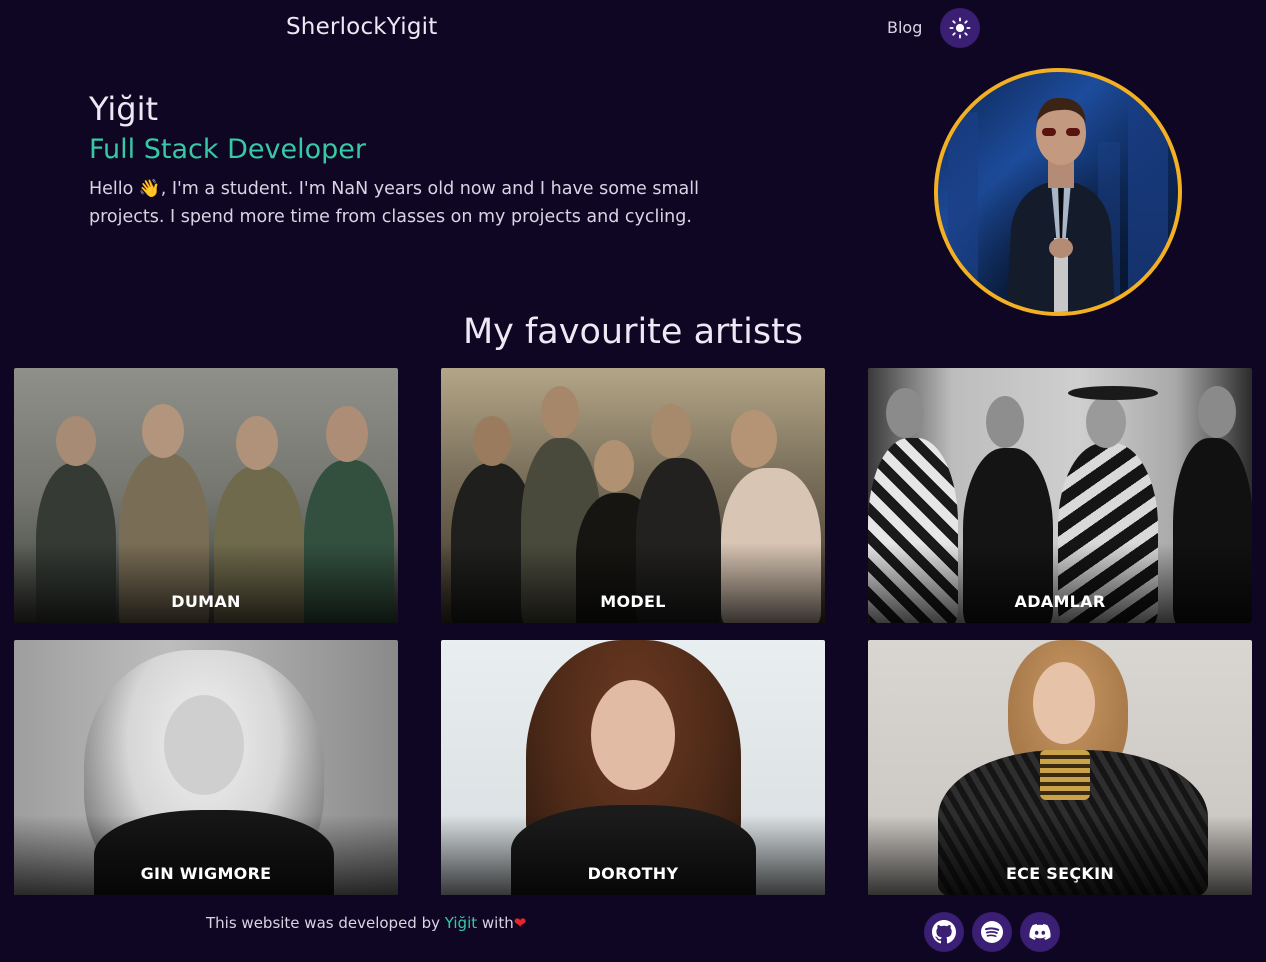 This screenshot has height=962, width=1266. What do you see at coordinates (1060, 767) in the screenshot?
I see `artist-card-ece-seckin: ECE SEÇKIN` at bounding box center [1060, 767].